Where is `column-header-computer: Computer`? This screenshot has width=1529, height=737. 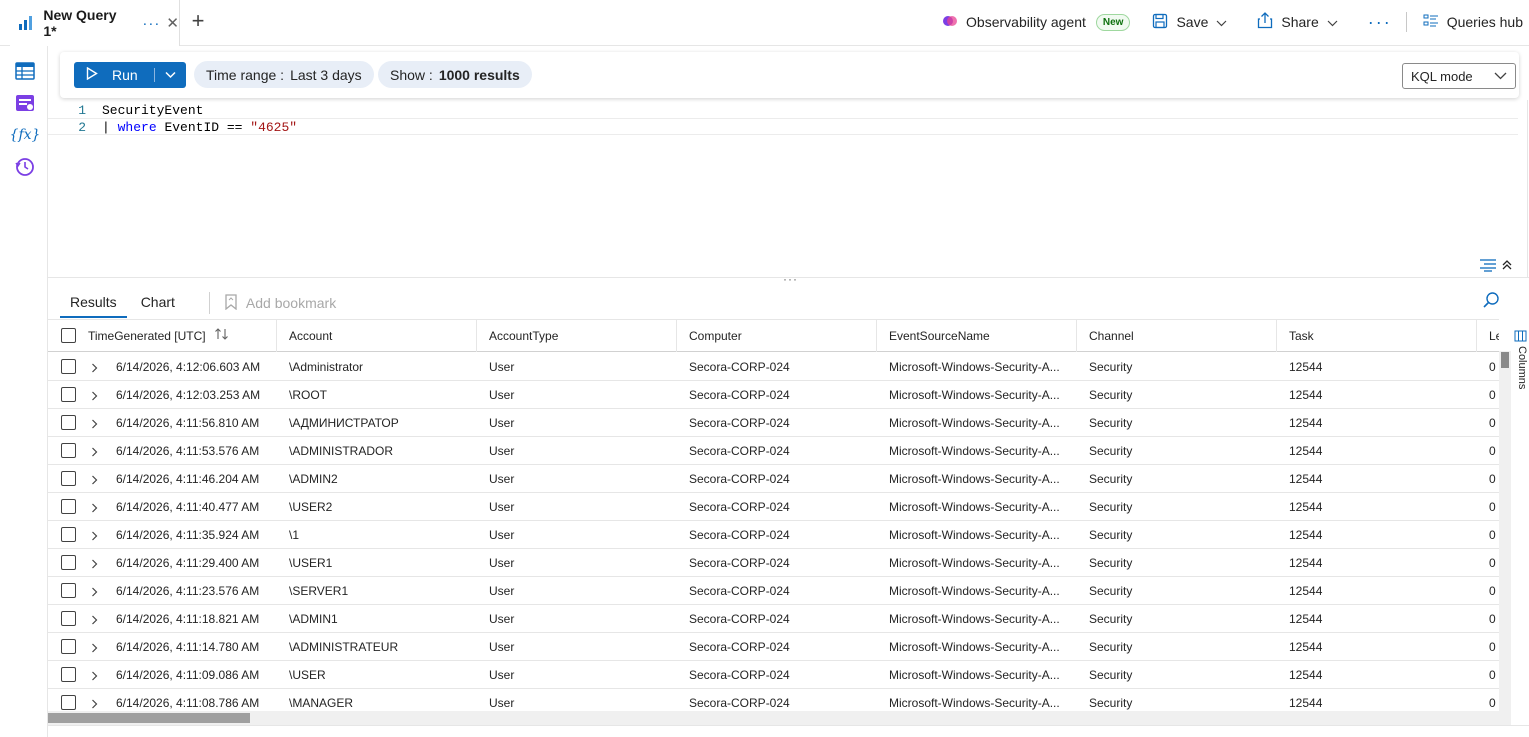
column-header-computer: Computer is located at coordinates (779, 335).